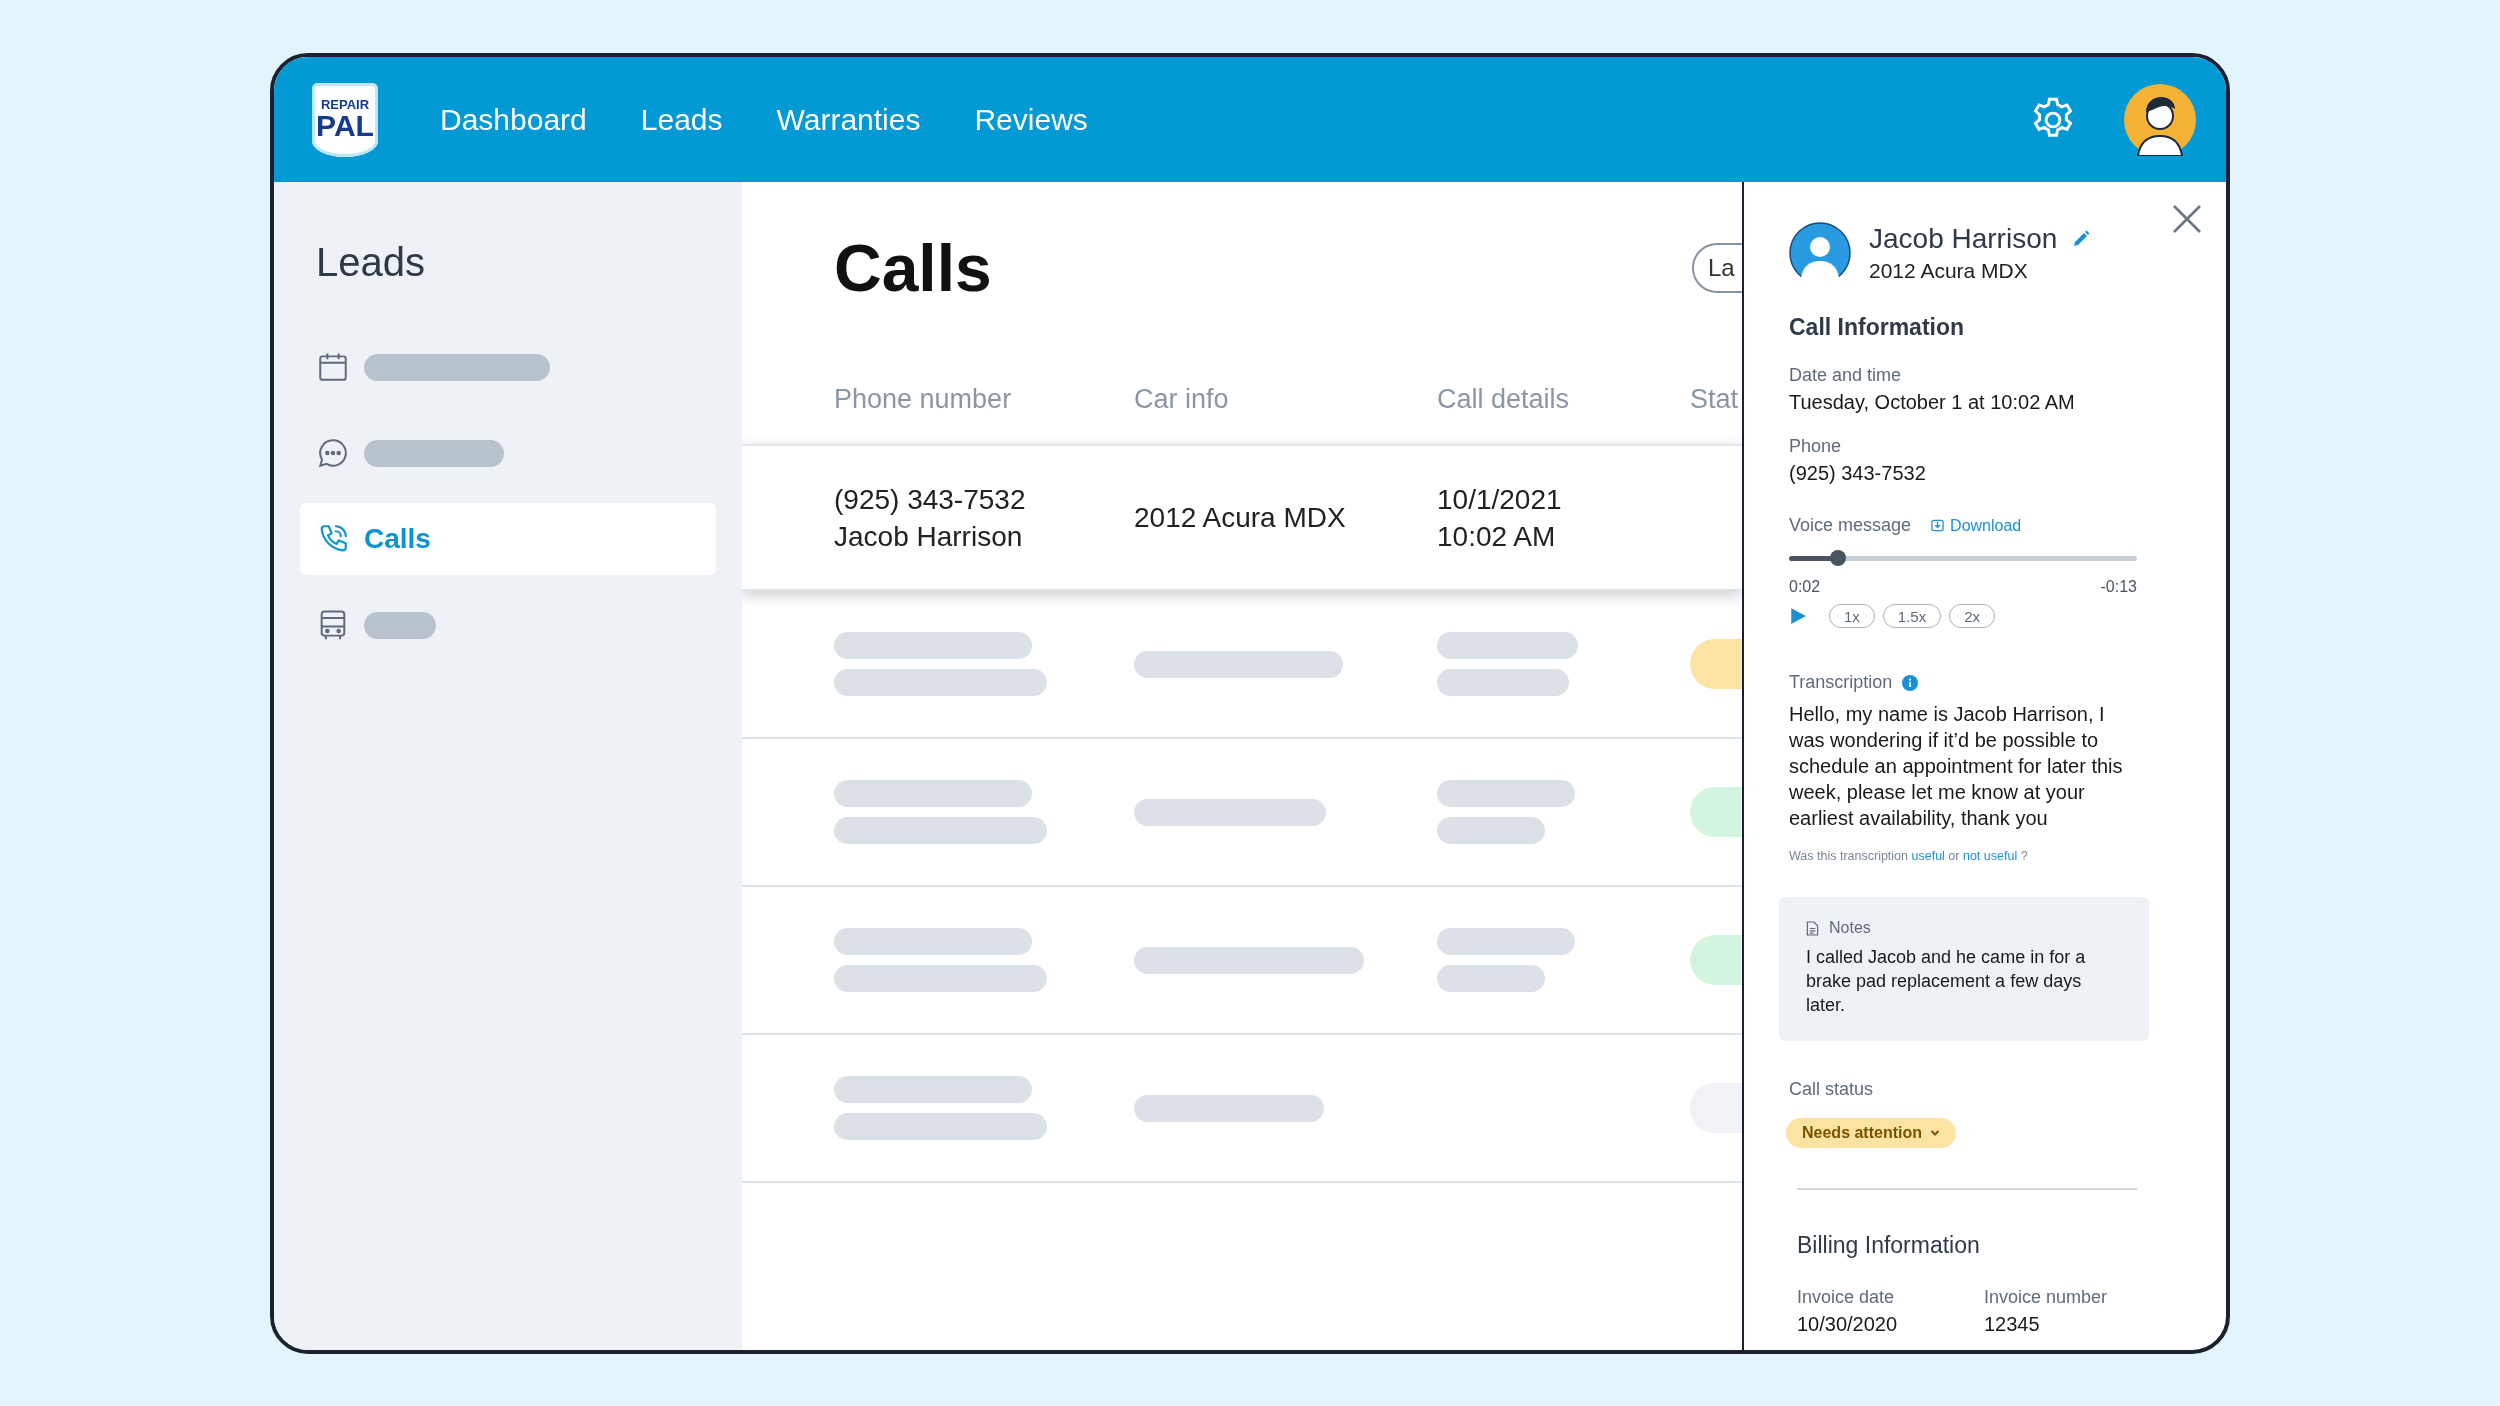 The height and width of the screenshot is (1406, 2500). Describe the element at coordinates (1832, 1089) in the screenshot. I see `field-label: Call status` at that location.